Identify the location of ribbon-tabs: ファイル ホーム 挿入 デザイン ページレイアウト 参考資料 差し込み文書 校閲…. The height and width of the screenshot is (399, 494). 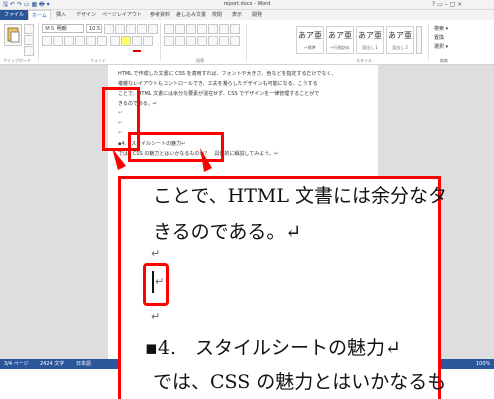
(247, 15).